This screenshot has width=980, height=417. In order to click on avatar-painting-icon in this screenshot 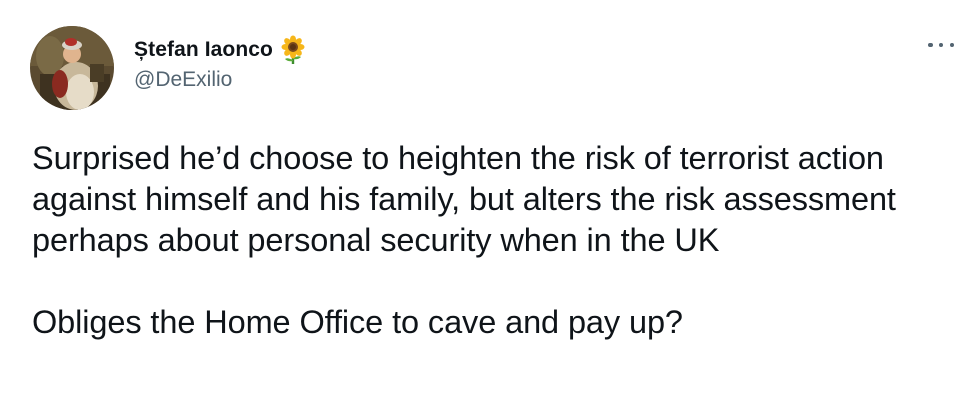, I will do `click(72, 68)`.